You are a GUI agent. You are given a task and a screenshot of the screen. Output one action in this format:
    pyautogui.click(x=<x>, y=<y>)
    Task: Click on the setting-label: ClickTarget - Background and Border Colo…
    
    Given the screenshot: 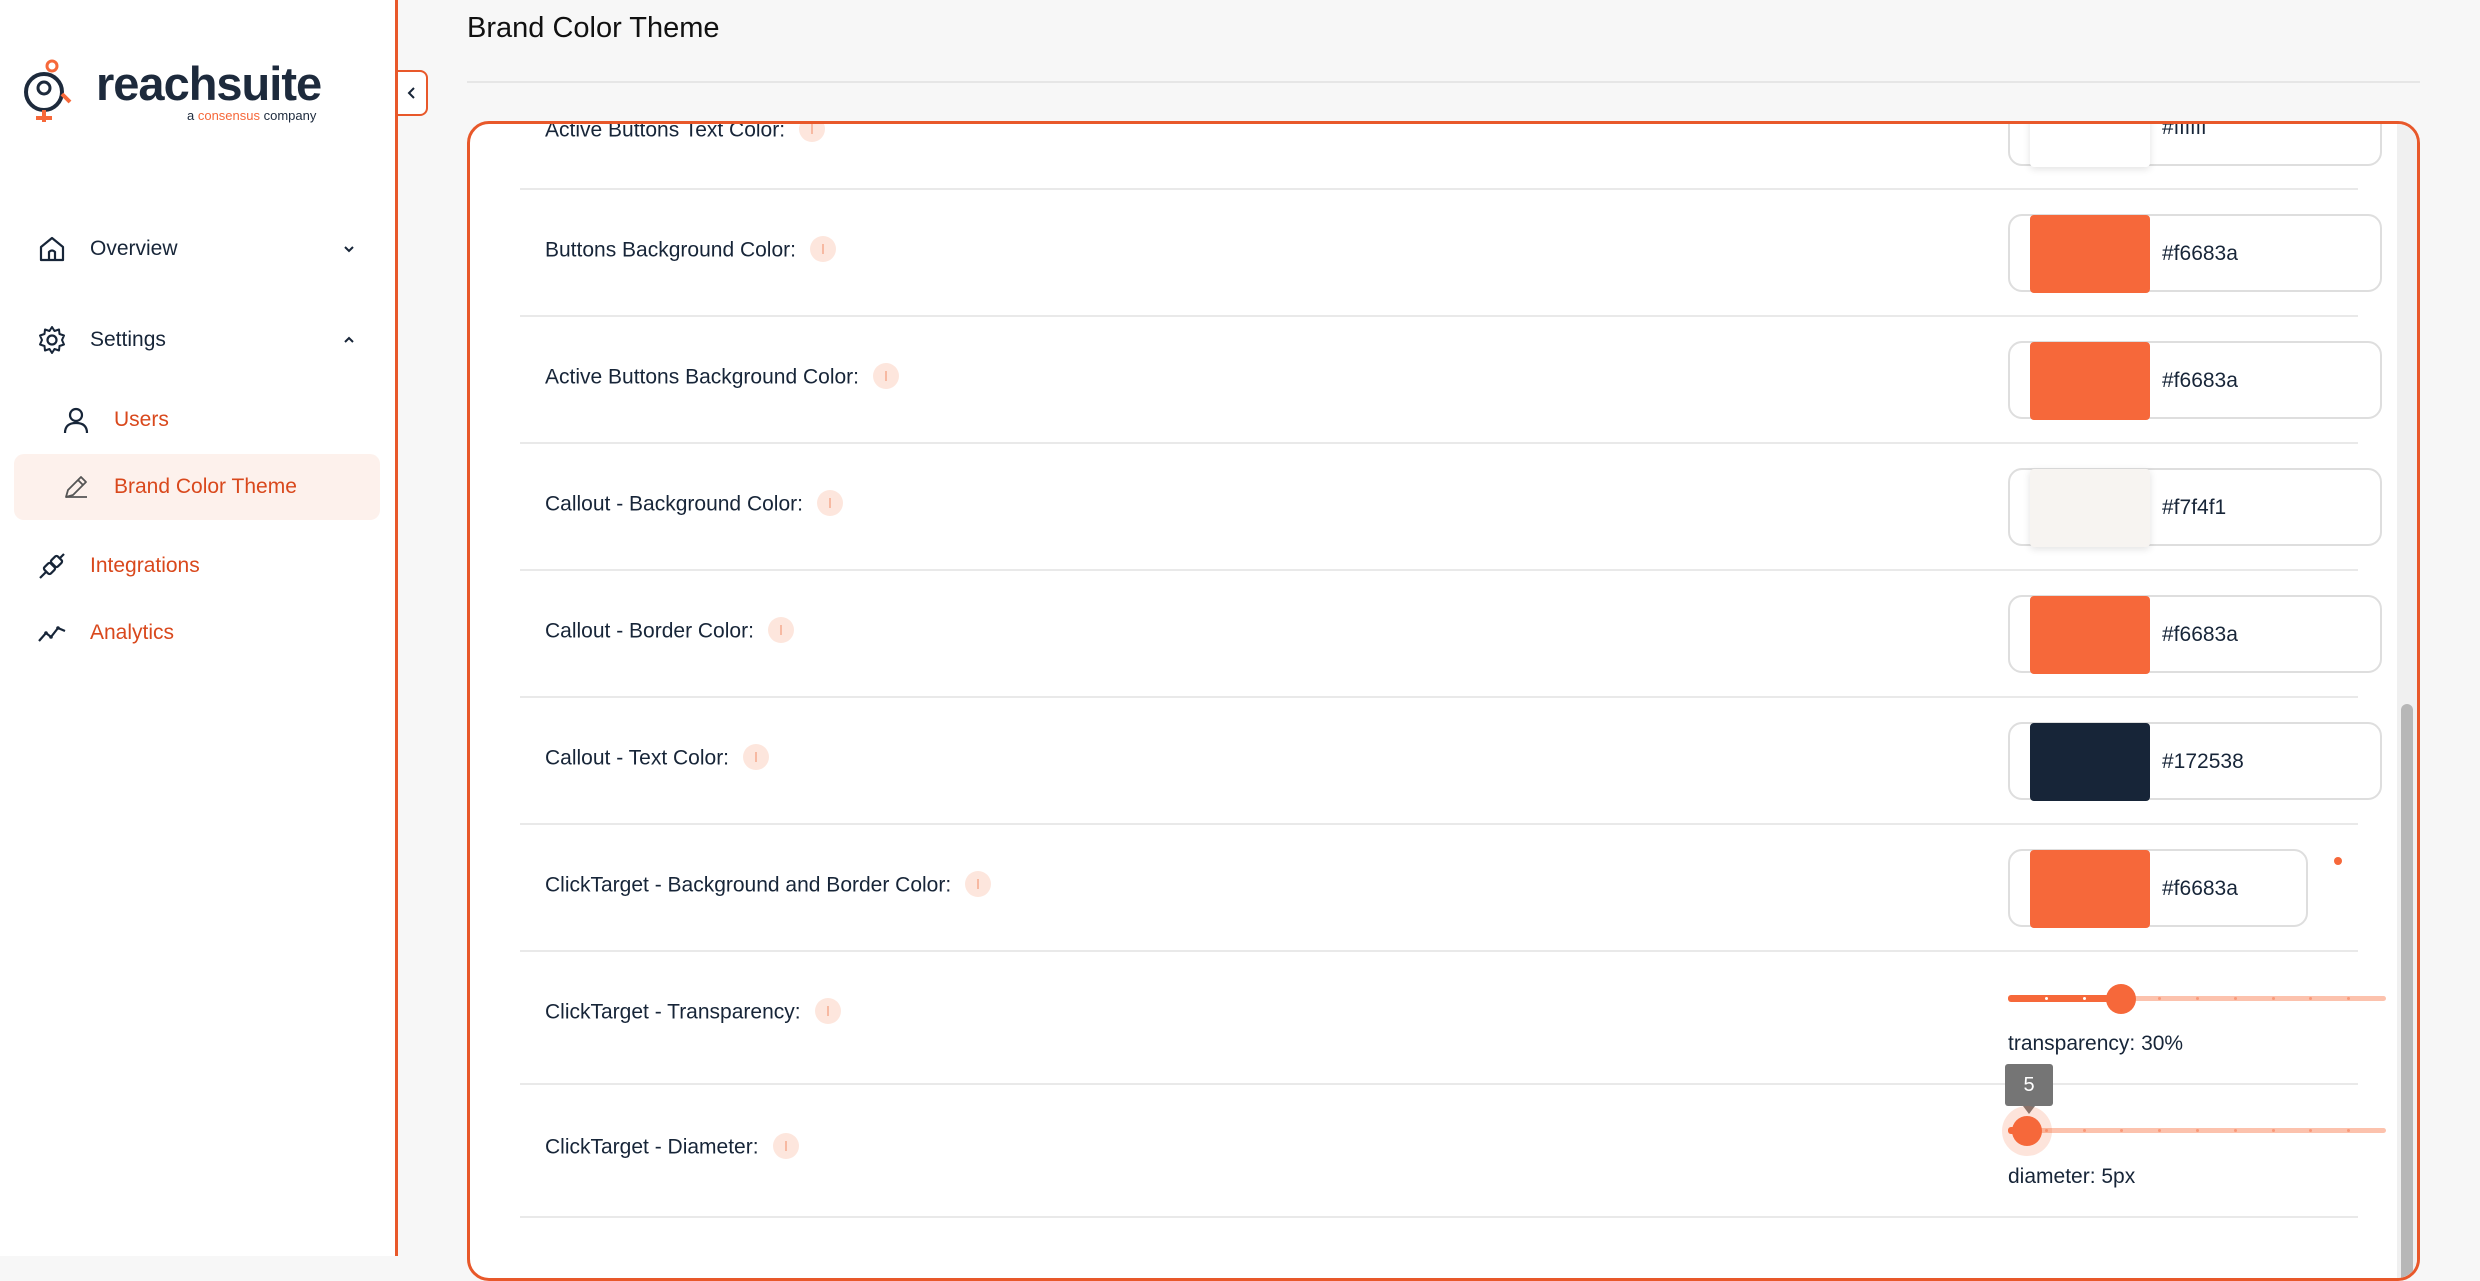 What is the action you would take?
    pyautogui.click(x=768, y=885)
    